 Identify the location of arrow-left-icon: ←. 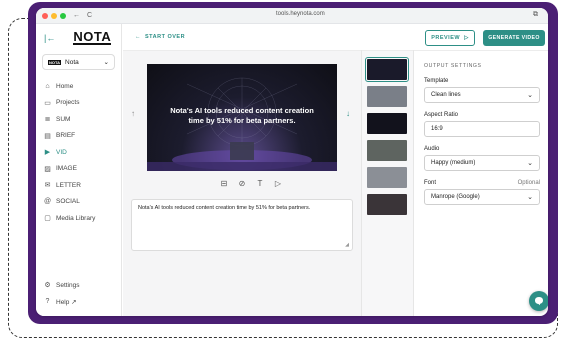
(138, 37).